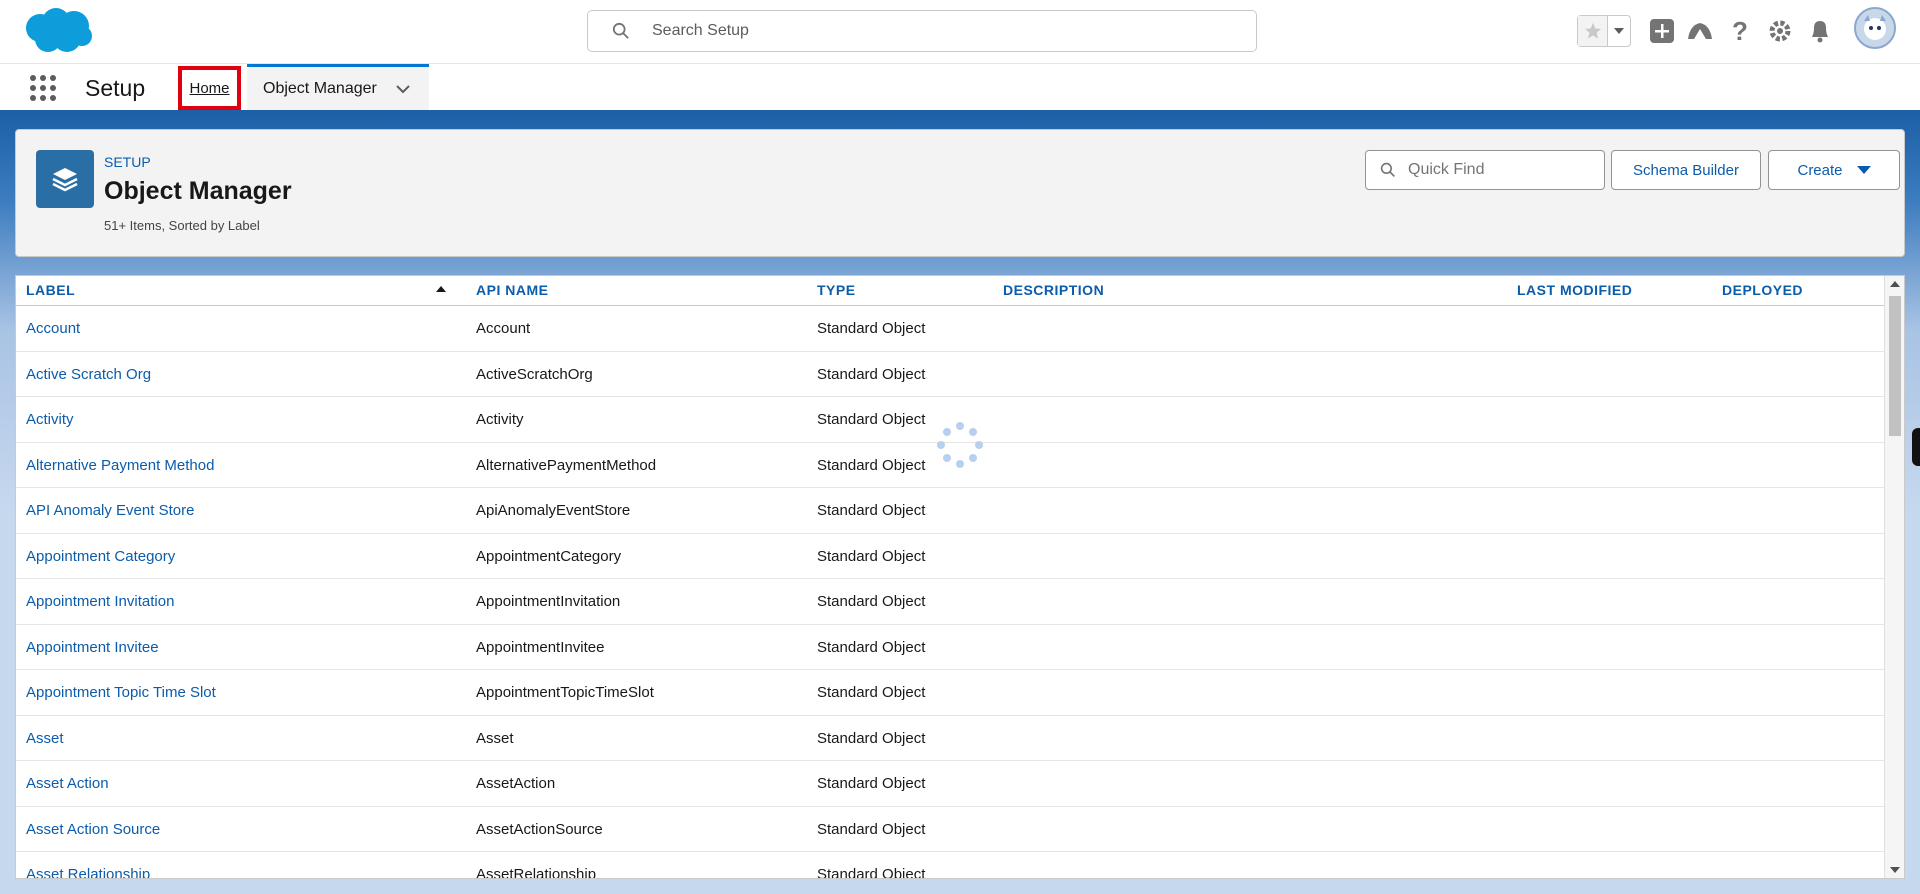 This screenshot has width=1920, height=894. I want to click on favorites-star-icon, so click(1593, 31).